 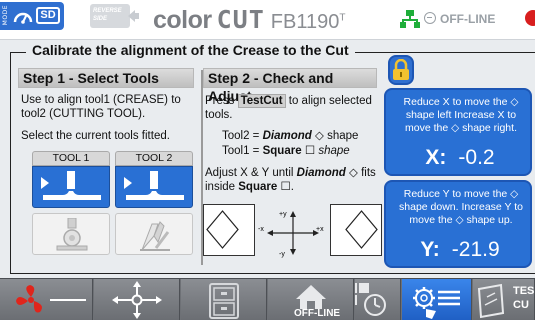 I want to click on reverse-arrow-icon, so click(x=133, y=16).